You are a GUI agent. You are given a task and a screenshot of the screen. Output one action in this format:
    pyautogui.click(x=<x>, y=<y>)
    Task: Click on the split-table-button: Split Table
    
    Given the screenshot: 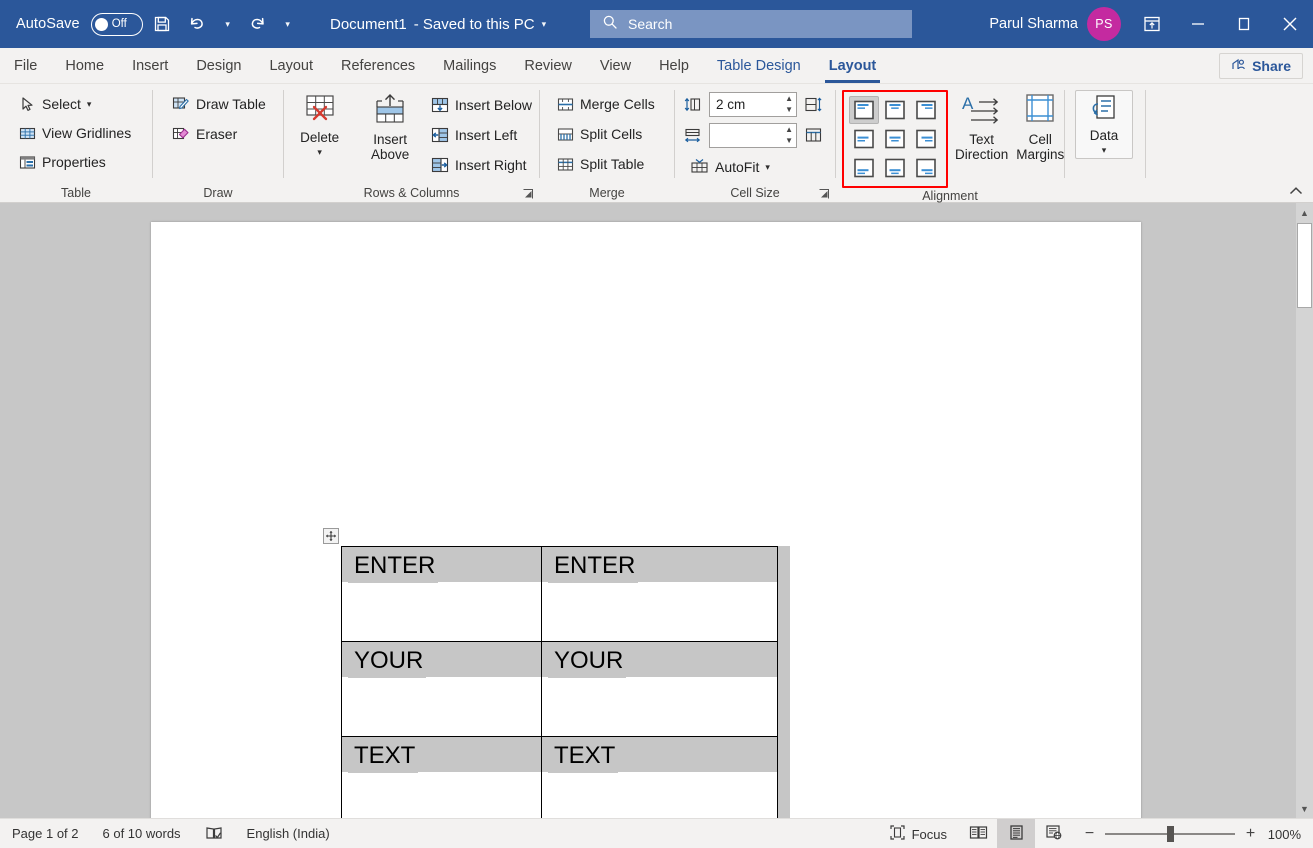 What is the action you would take?
    pyautogui.click(x=600, y=164)
    